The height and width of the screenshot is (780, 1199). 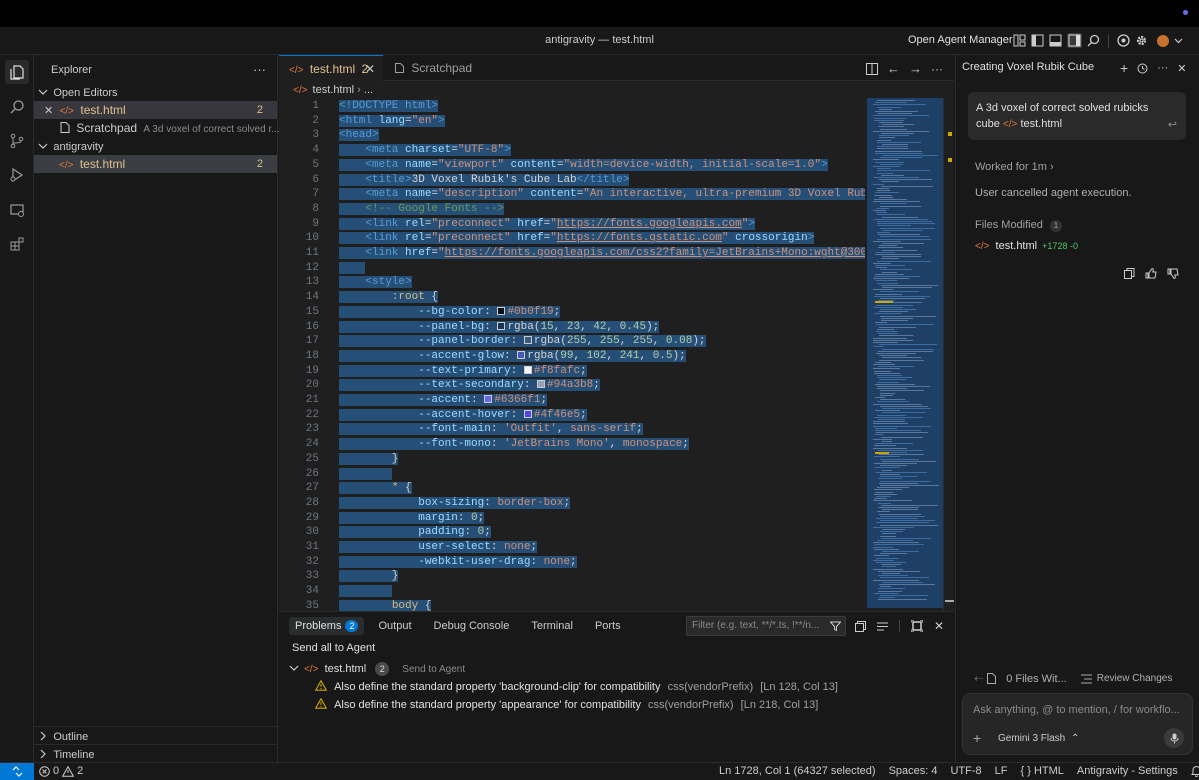 I want to click on settings-gear-icon, so click(x=1141, y=40).